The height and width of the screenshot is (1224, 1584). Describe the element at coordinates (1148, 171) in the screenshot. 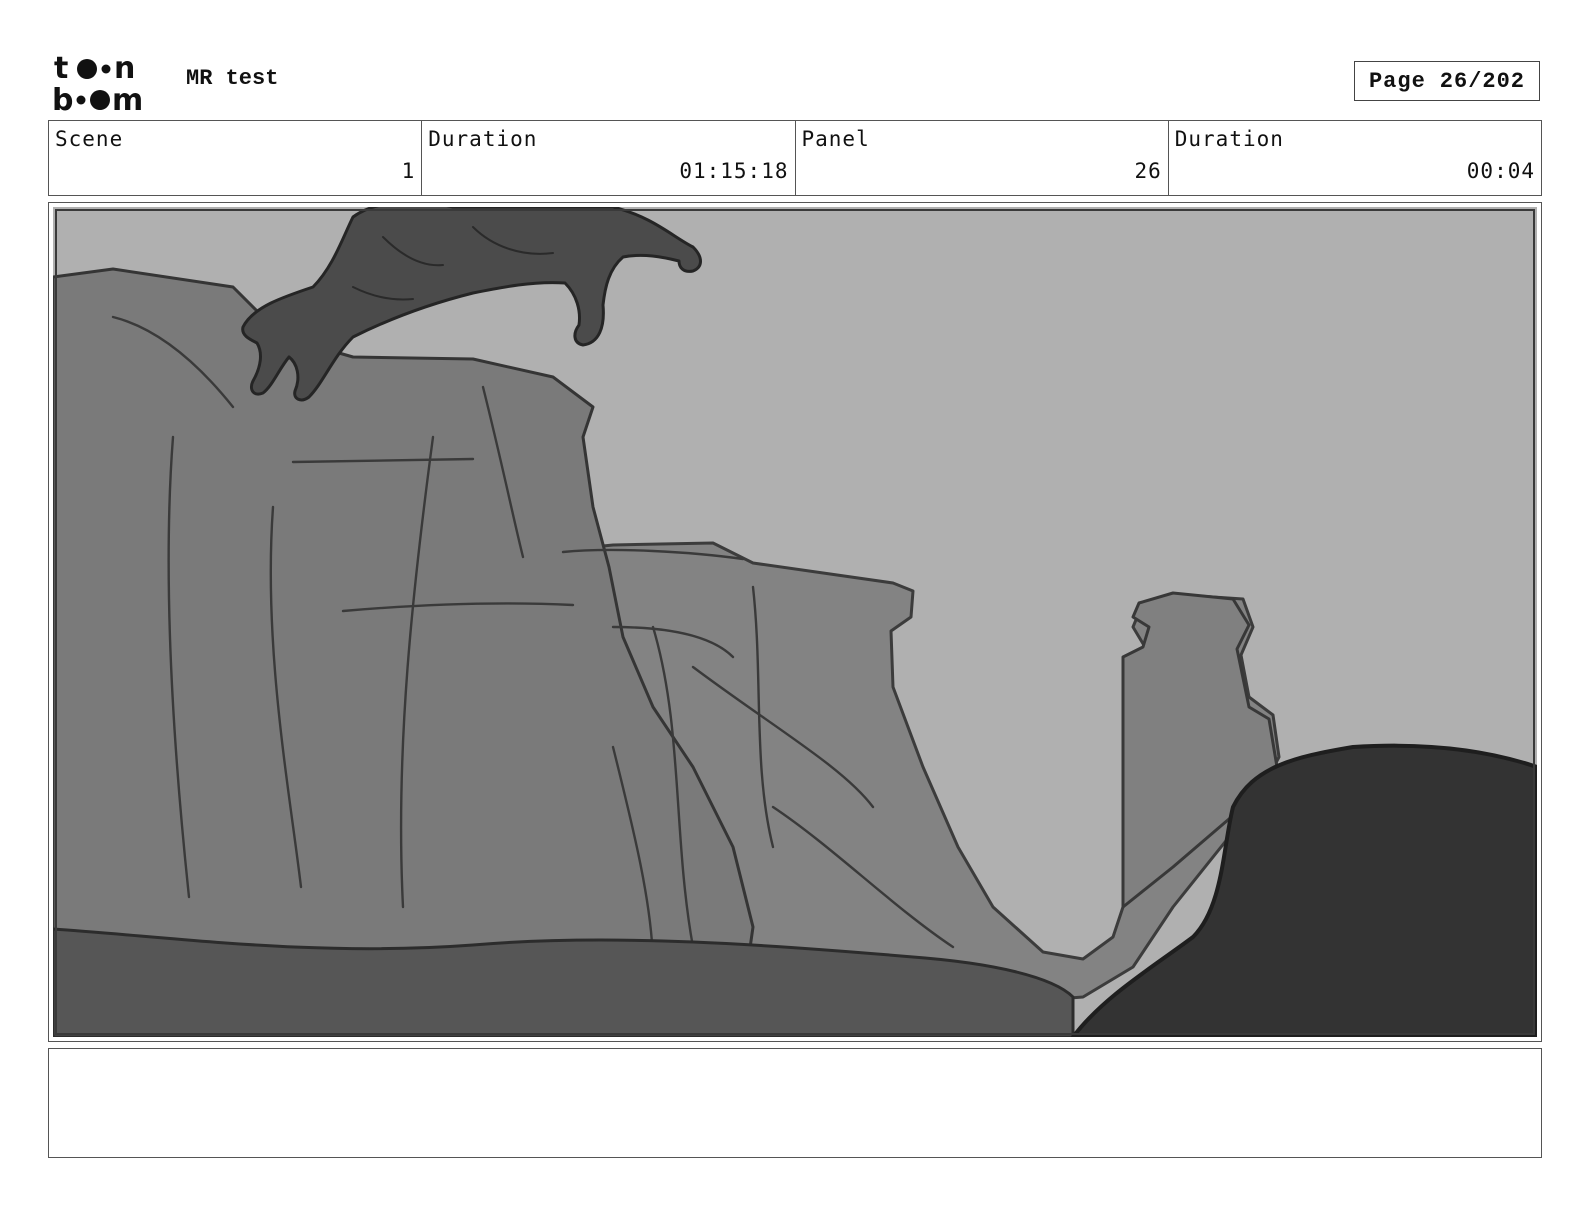

I see `panel-value: 26` at that location.